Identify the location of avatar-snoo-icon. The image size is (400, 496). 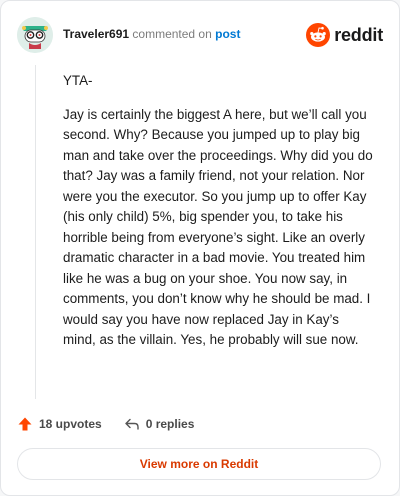
(35, 35).